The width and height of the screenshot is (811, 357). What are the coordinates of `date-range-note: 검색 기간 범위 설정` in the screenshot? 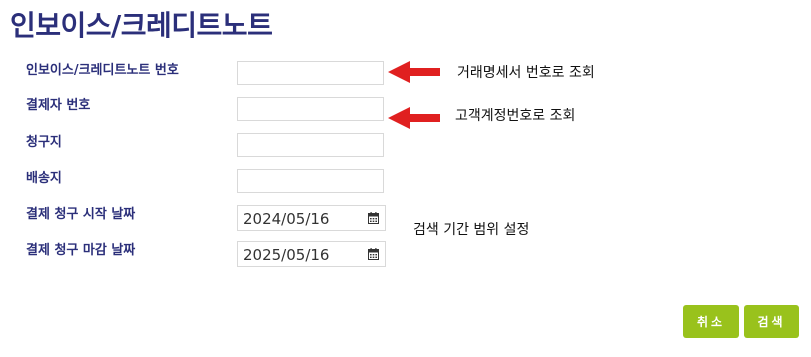 It's located at (471, 230).